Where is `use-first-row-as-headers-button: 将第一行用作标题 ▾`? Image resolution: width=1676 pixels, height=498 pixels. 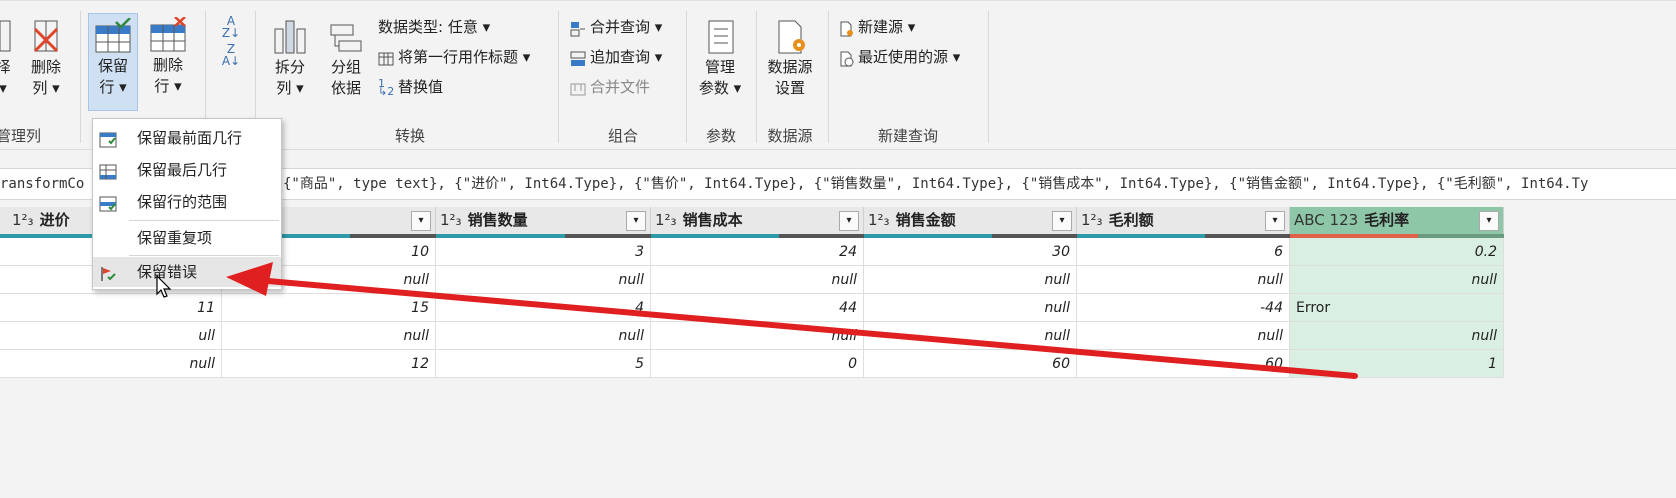 use-first-row-as-headers-button: 将第一行用作标题 ▾ is located at coordinates (454, 57).